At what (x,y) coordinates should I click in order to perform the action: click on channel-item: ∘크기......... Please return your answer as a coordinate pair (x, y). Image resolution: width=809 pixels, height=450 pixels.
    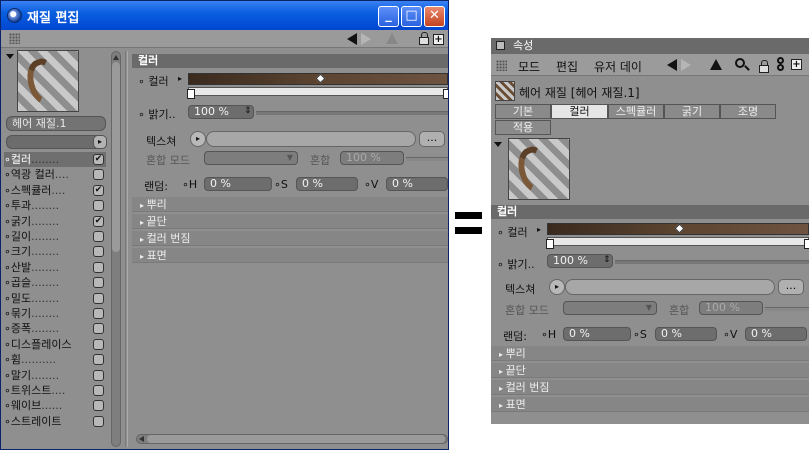
    Looking at the image, I should click on (55, 251).